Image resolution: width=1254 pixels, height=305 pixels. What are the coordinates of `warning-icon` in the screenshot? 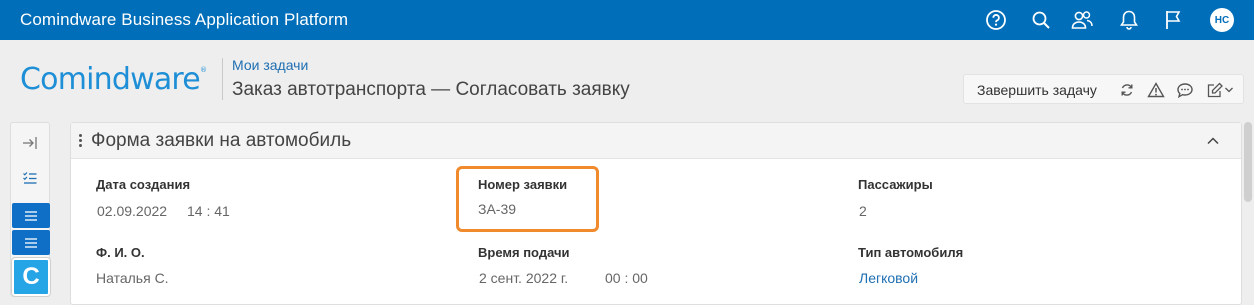 It's located at (1156, 90).